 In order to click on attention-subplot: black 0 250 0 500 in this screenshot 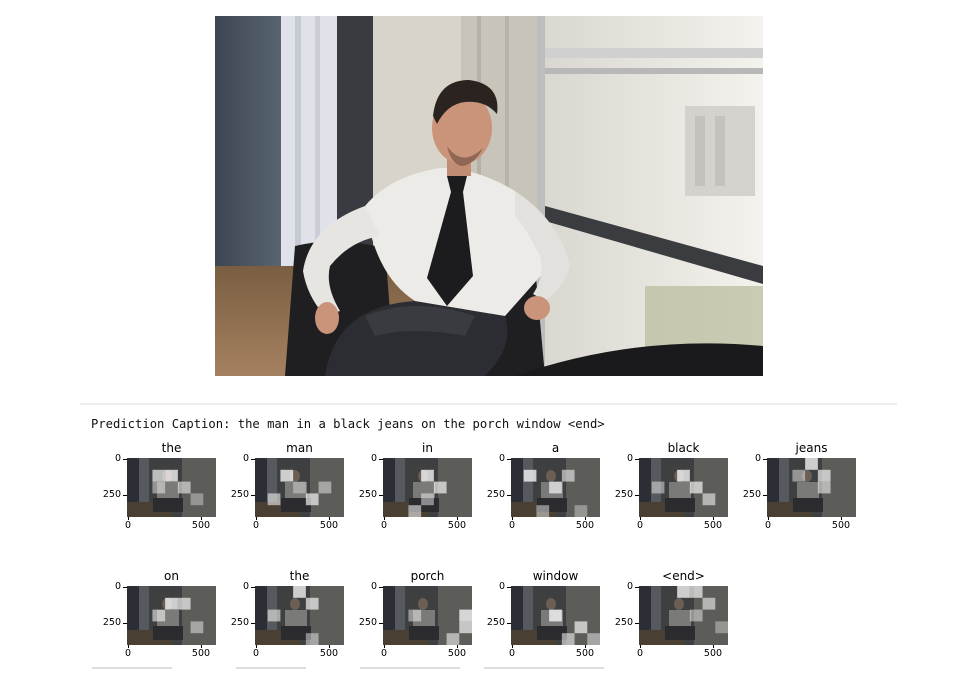, I will do `click(668, 488)`.